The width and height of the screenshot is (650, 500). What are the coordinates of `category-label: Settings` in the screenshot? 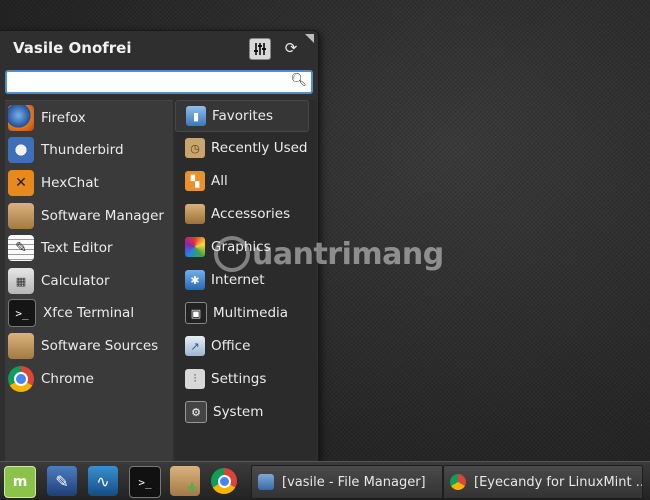 It's located at (239, 379).